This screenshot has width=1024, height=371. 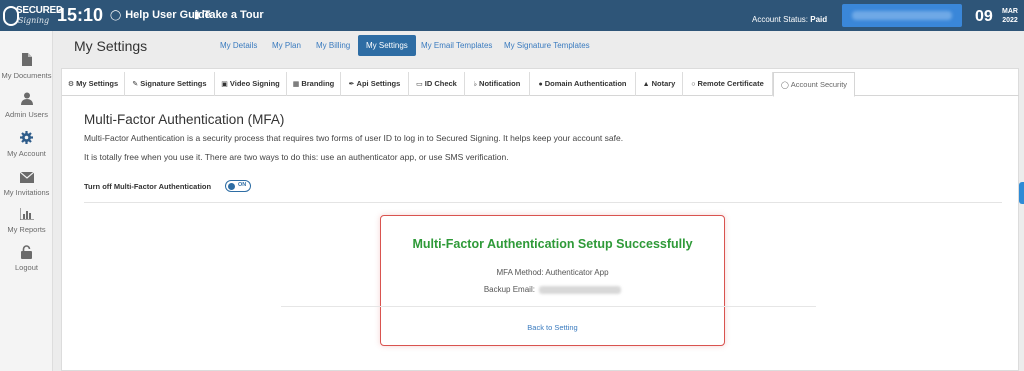 What do you see at coordinates (663, 83) in the screenshot?
I see `tab-label: Notary` at bounding box center [663, 83].